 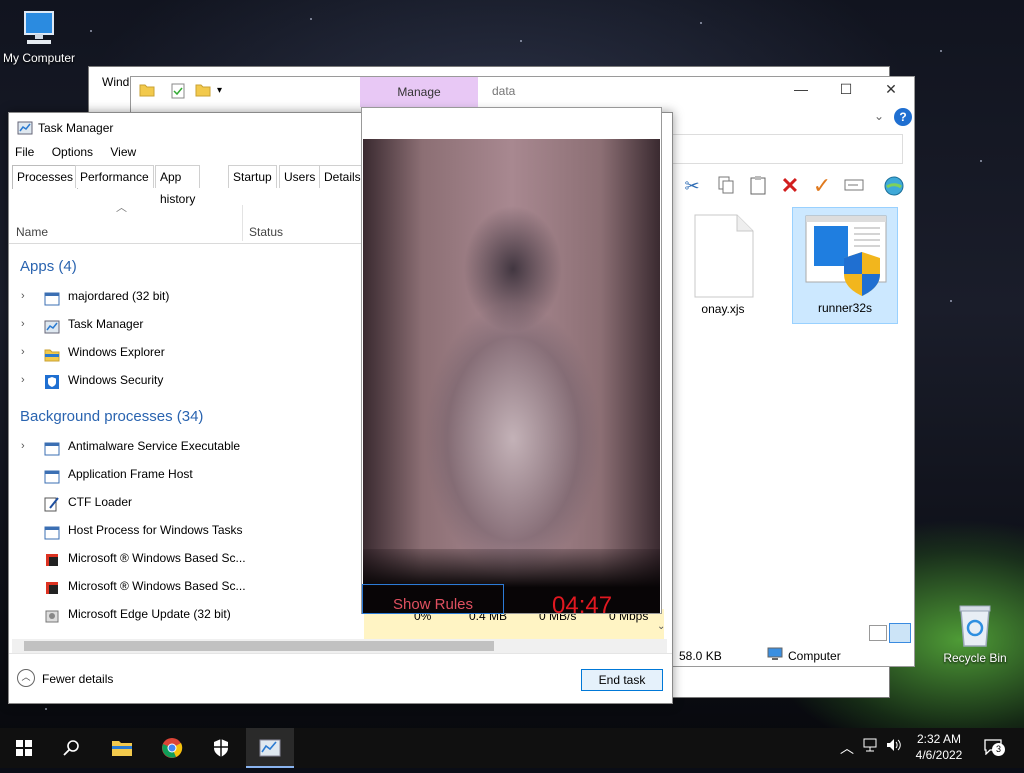 I want to click on menu-file: File, so click(x=24, y=152).